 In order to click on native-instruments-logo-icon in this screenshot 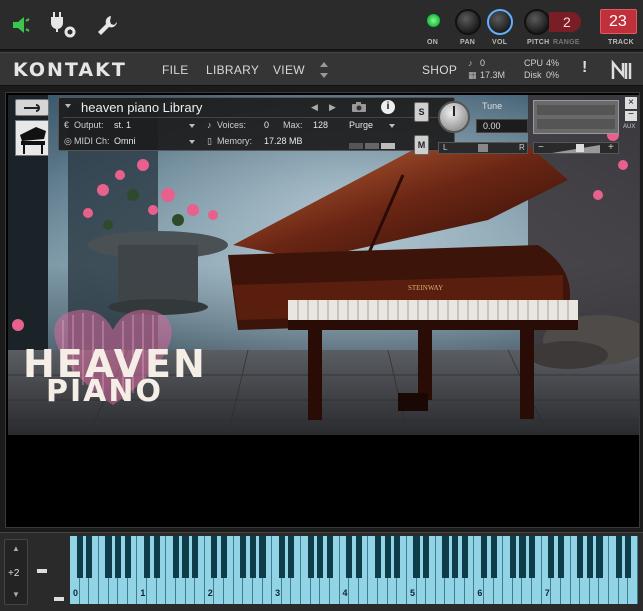, I will do `click(623, 70)`.